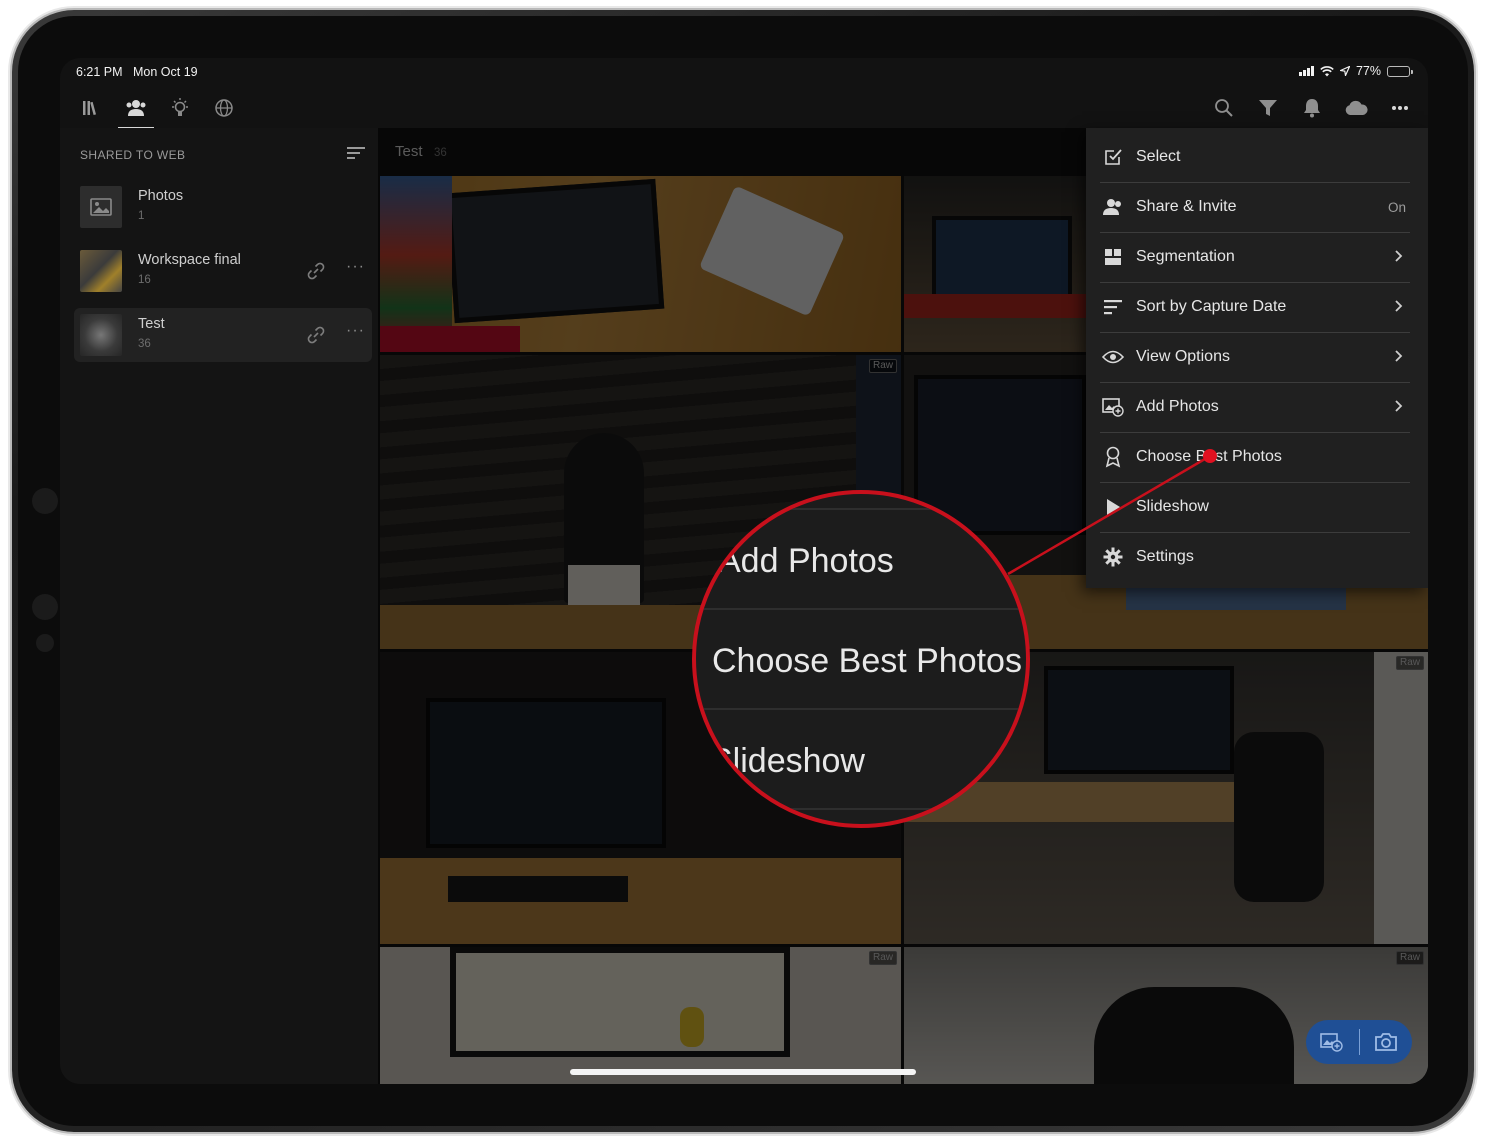 The width and height of the screenshot is (1487, 1144). Describe the element at coordinates (867, 661) in the screenshot. I see `magnified-choose-best-photos: Choose Best Photos` at that location.